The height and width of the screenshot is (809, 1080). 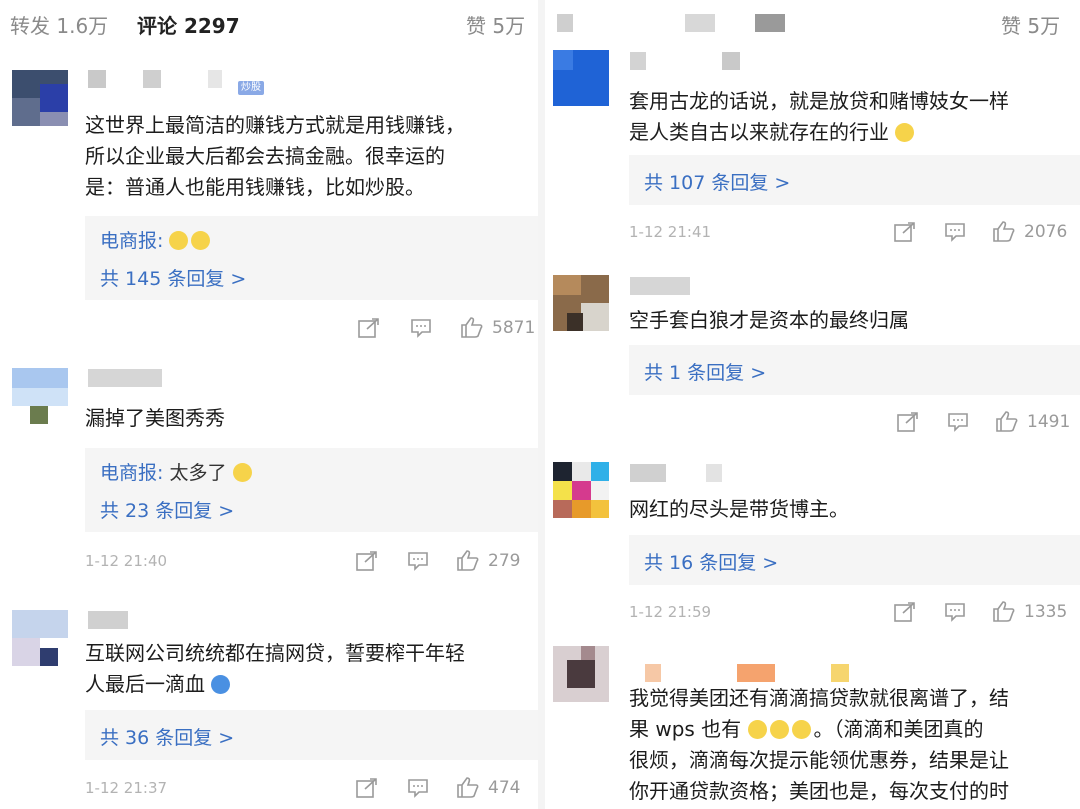 I want to click on comment-body: 互联网公司统统都在搞网贷，誓要榨干年轻 人最后一滴血, so click(x=275, y=668).